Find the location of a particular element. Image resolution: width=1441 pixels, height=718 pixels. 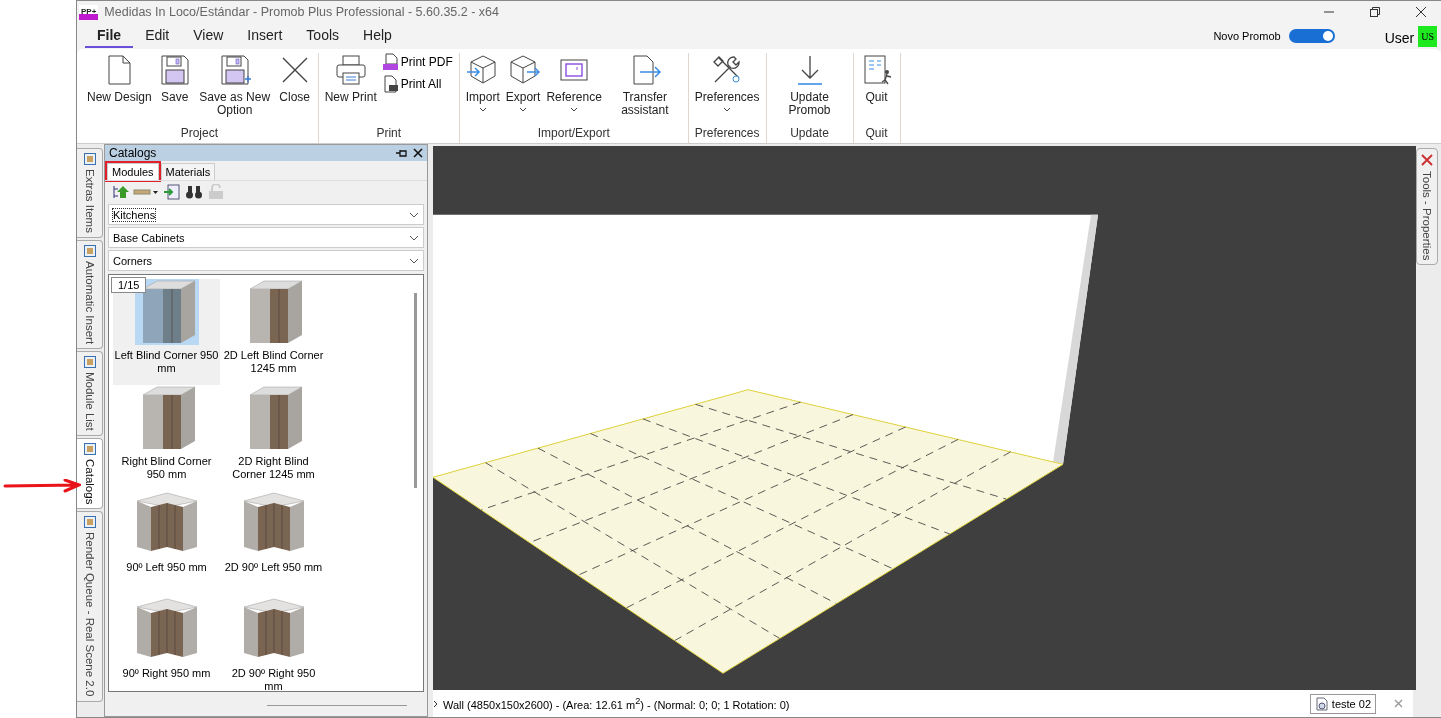

dropdown: Kitchens is located at coordinates (266, 214).